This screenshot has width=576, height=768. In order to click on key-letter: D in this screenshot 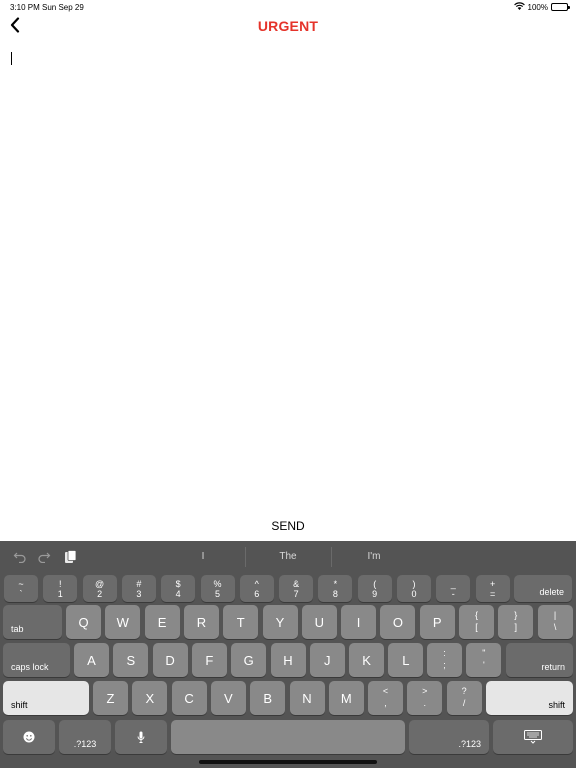, I will do `click(170, 660)`.